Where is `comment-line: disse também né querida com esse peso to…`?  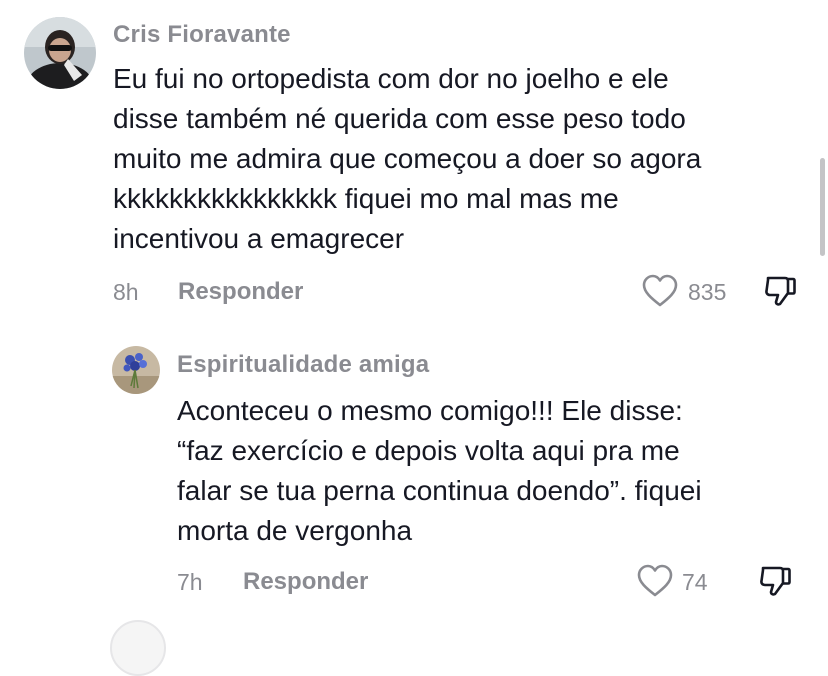
comment-line: disse também né querida com esse peso to… is located at coordinates (399, 118).